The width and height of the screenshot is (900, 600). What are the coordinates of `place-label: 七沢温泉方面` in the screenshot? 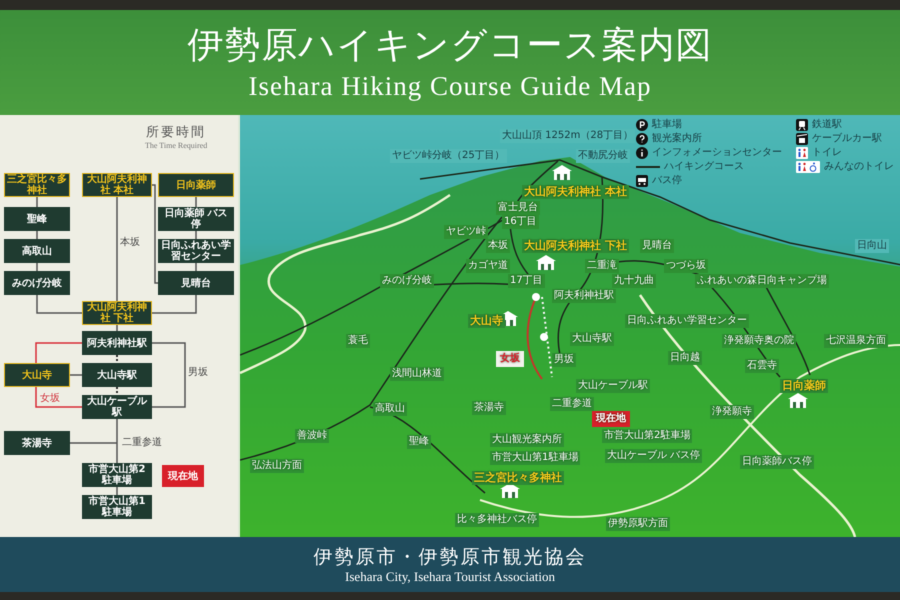 It's located at (856, 341).